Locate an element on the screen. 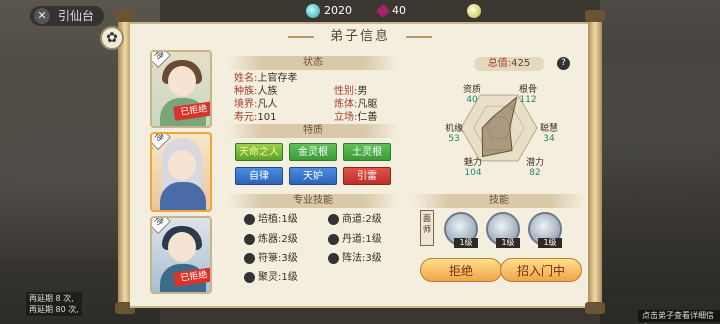 The height and width of the screenshot is (324, 720). race-label: 种族: is located at coordinates (246, 91).